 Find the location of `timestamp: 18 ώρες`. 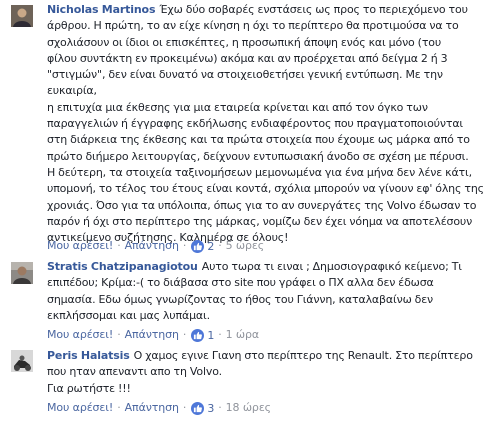

timestamp: 18 ώρες is located at coordinates (248, 407).